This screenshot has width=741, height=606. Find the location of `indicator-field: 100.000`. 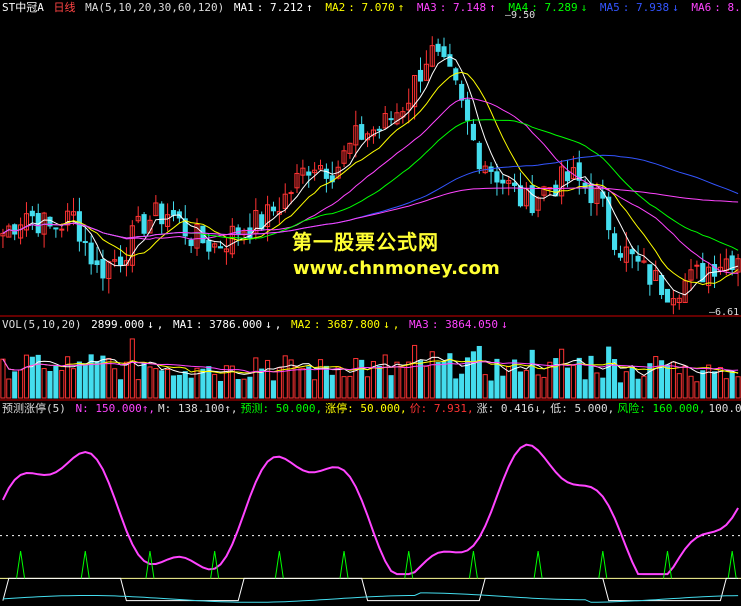

indicator-field: 100.000 is located at coordinates (724, 408).